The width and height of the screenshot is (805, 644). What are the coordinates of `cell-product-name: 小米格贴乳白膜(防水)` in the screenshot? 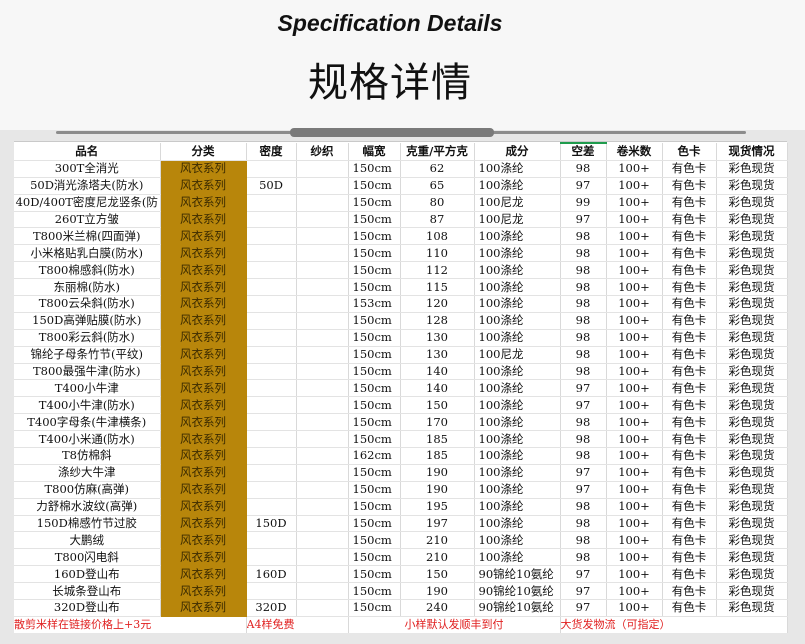 It's located at (87, 253).